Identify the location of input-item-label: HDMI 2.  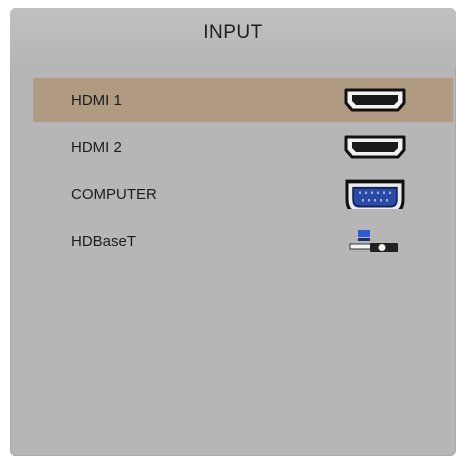
(96, 147).